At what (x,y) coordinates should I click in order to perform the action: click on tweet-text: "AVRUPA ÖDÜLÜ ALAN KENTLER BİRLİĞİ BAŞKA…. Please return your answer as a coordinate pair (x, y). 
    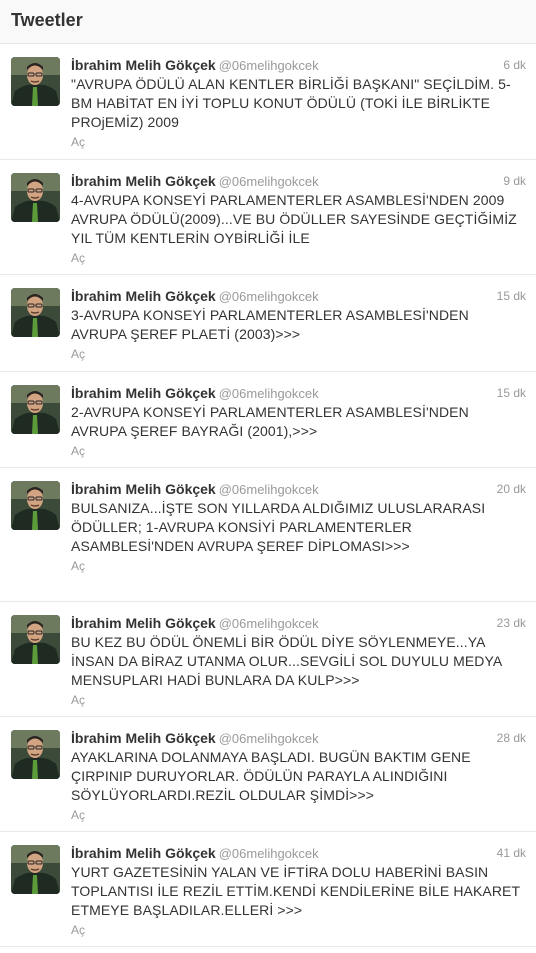
    Looking at the image, I should click on (291, 103).